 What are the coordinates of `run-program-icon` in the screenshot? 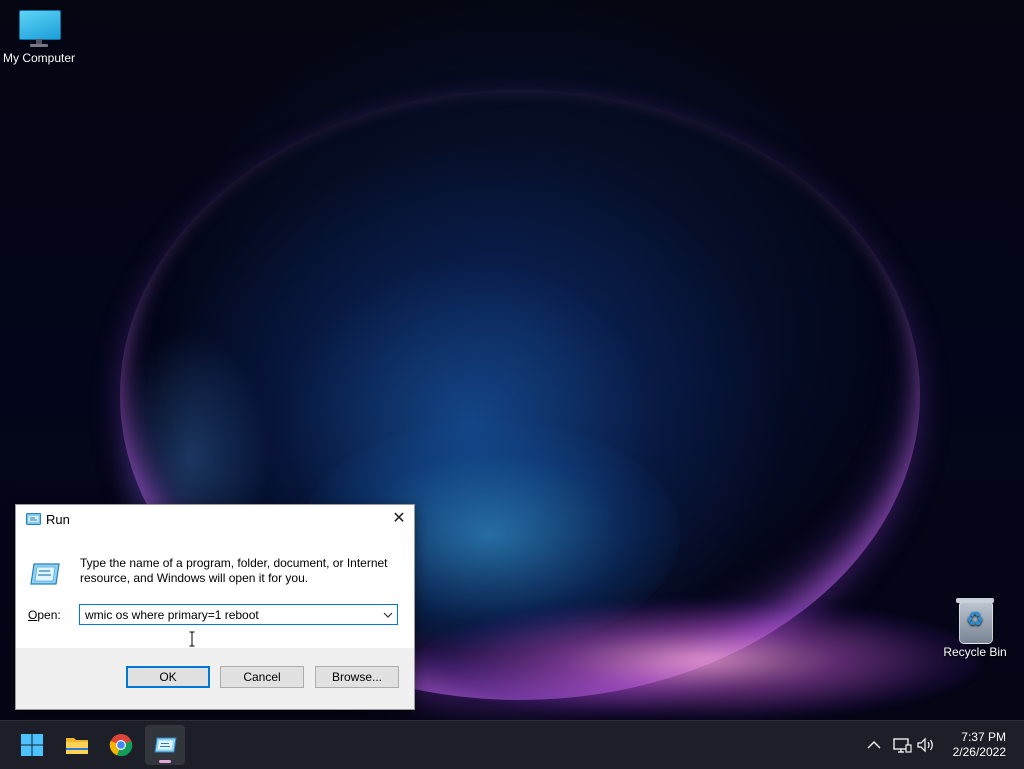 It's located at (45, 574).